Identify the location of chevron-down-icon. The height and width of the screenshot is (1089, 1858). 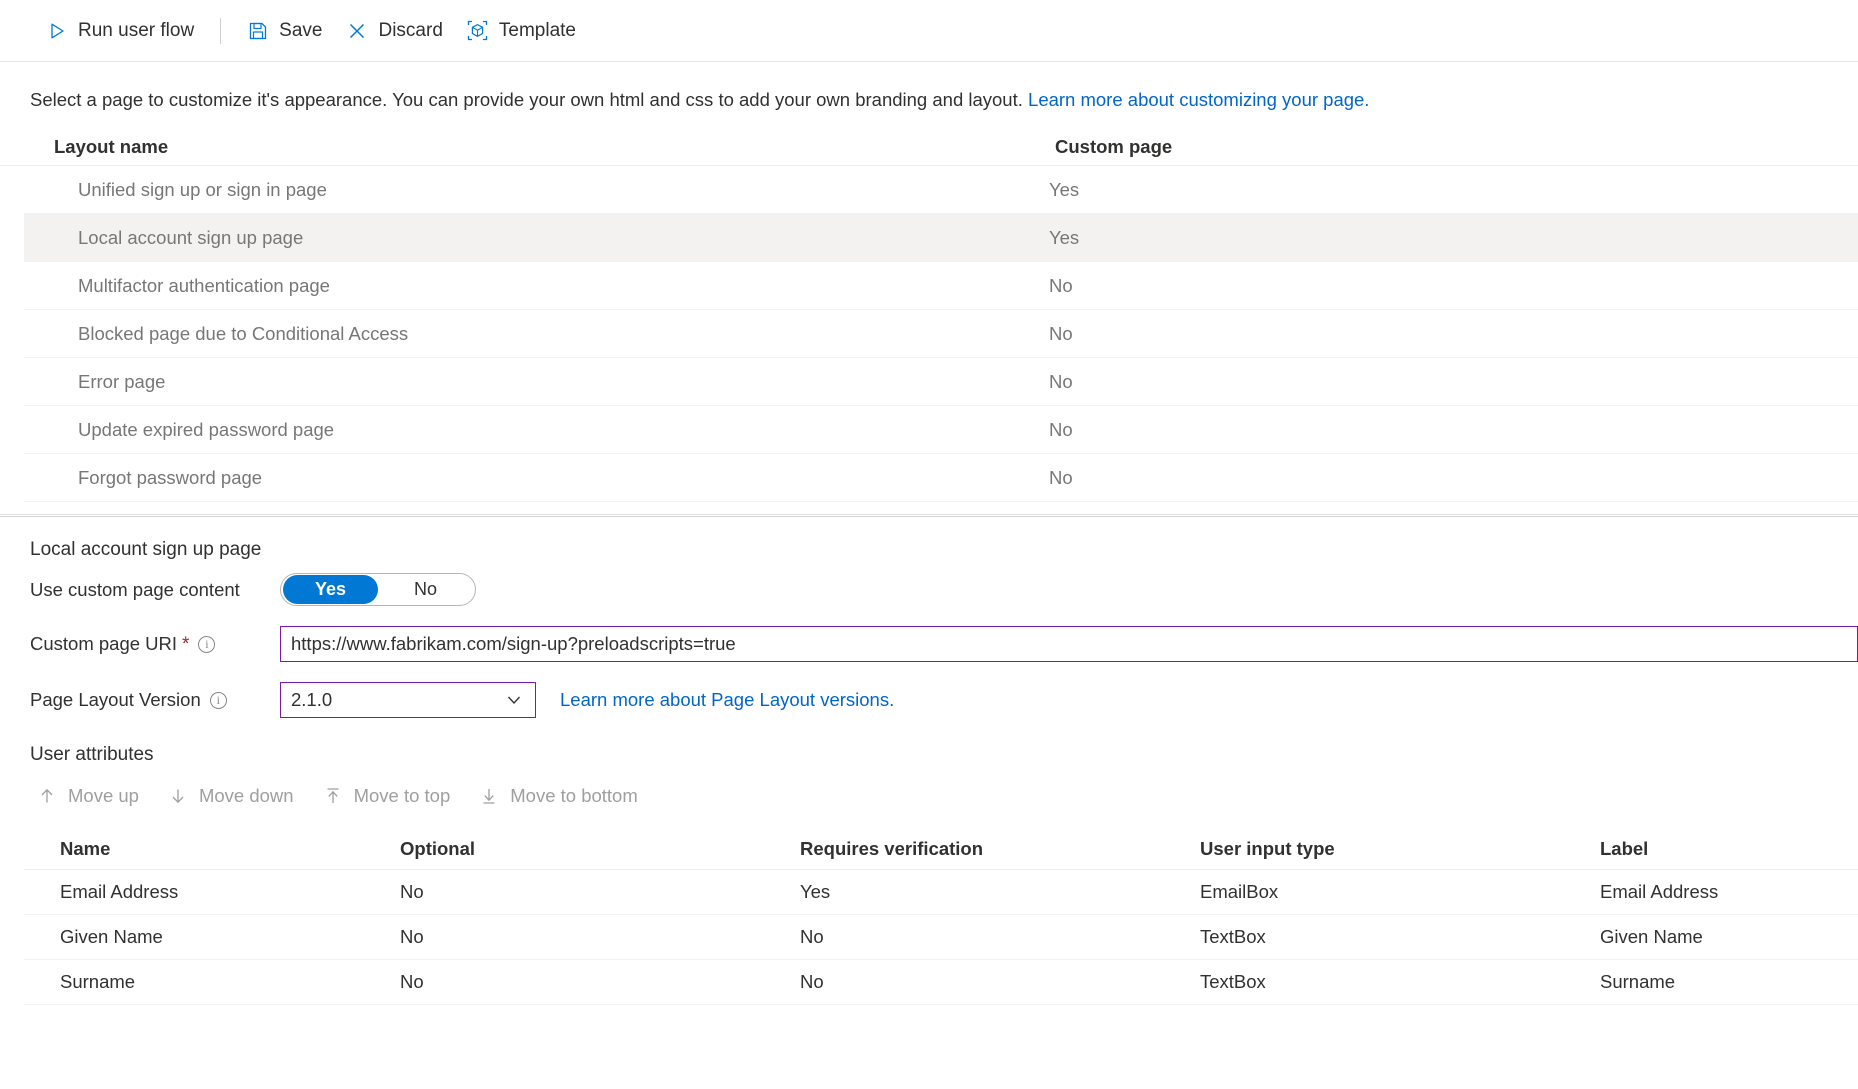
(514, 700).